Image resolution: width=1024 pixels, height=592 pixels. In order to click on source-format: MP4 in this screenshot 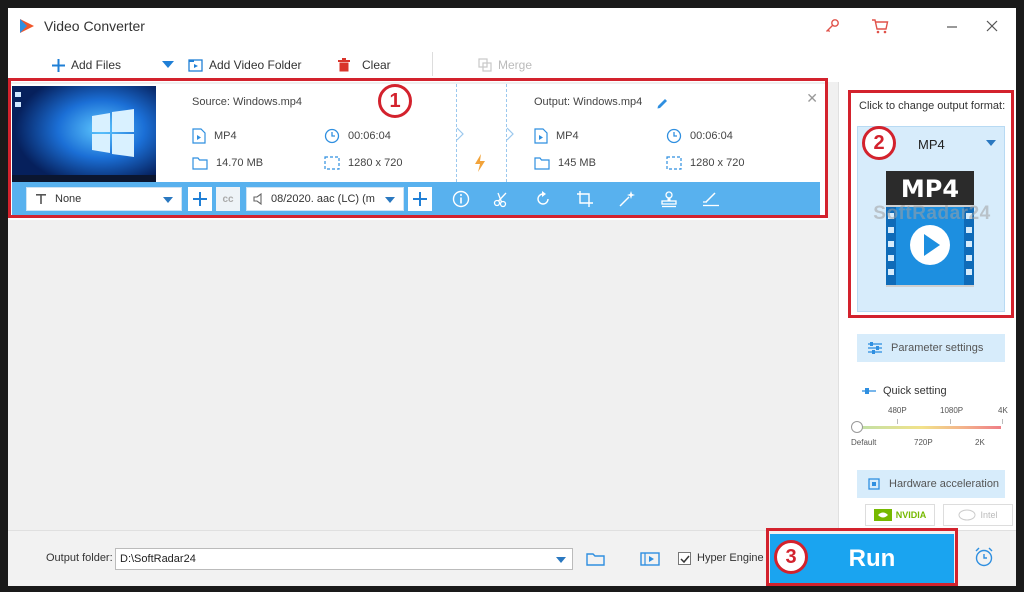, I will do `click(214, 136)`.